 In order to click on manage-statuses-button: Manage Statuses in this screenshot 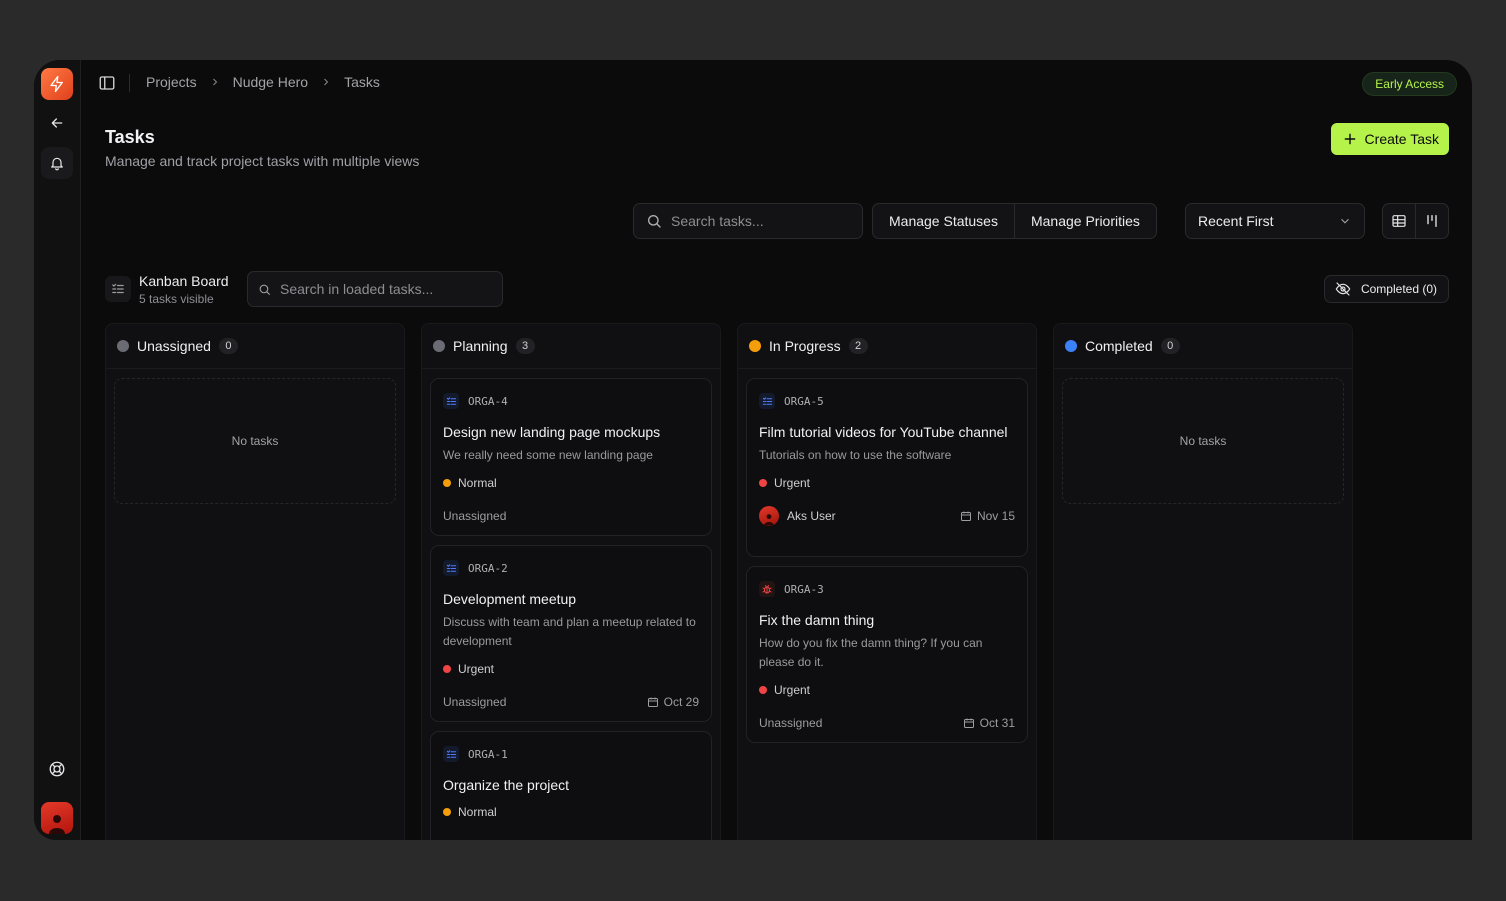, I will do `click(943, 221)`.